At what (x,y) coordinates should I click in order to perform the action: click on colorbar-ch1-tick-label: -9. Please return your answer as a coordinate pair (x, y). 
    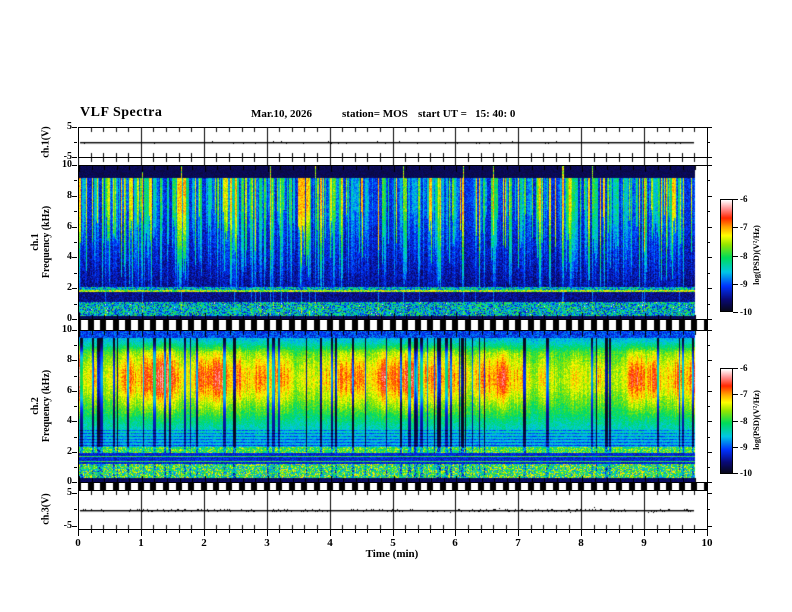
    Looking at the image, I should click on (744, 284).